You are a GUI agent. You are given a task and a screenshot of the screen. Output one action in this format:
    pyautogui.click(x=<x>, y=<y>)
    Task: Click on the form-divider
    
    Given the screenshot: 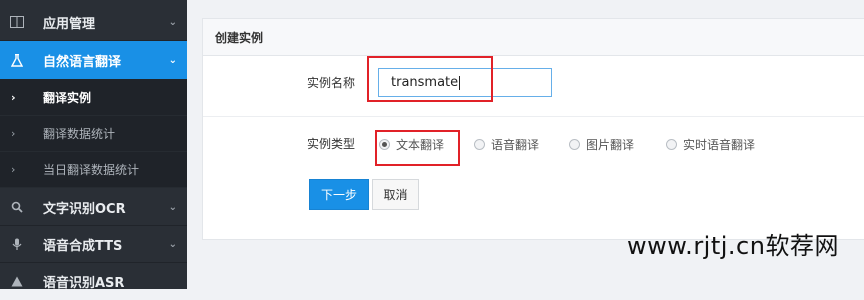 What is the action you would take?
    pyautogui.click(x=533, y=116)
    